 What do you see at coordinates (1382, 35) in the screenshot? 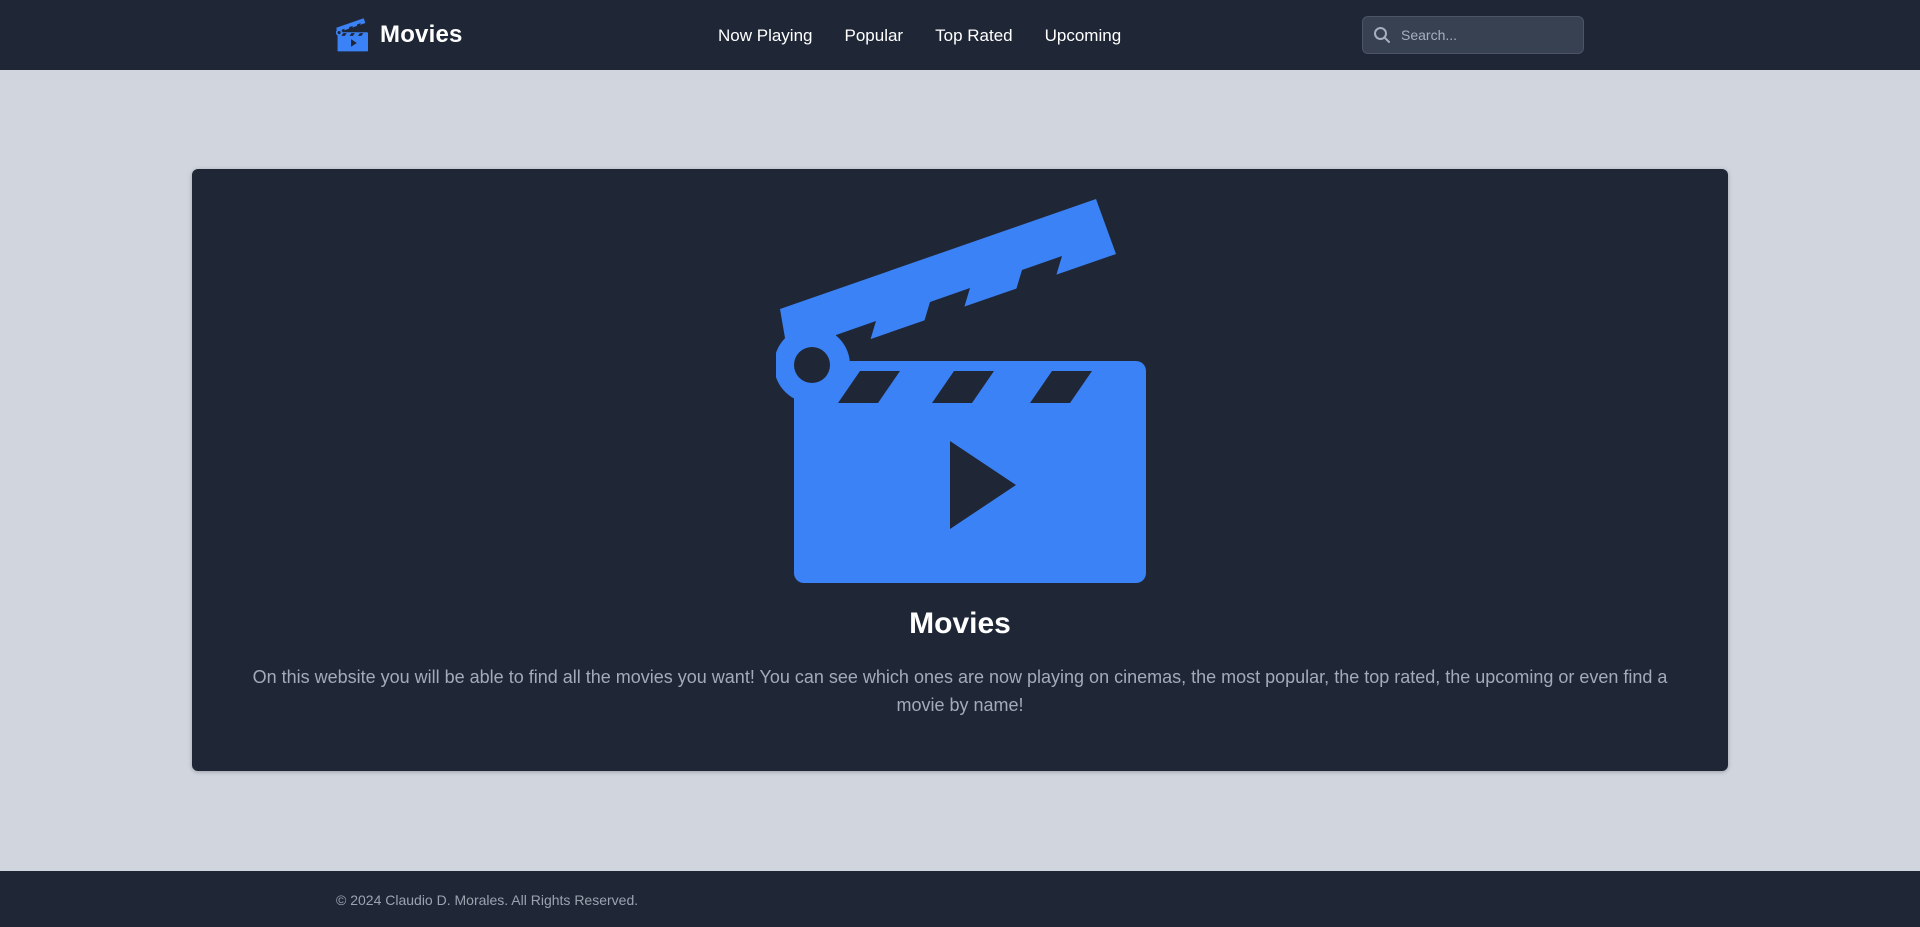
I see `search-icon` at bounding box center [1382, 35].